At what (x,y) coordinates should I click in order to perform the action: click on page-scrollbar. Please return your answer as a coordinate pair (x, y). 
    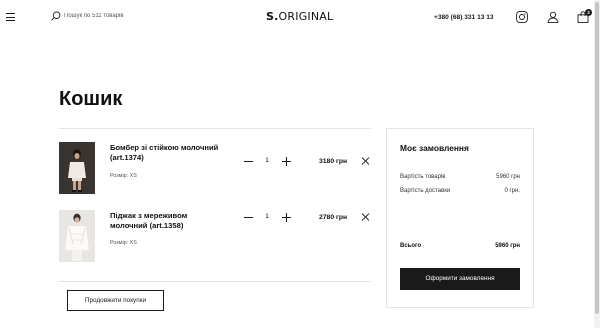
    Looking at the image, I should click on (597, 164).